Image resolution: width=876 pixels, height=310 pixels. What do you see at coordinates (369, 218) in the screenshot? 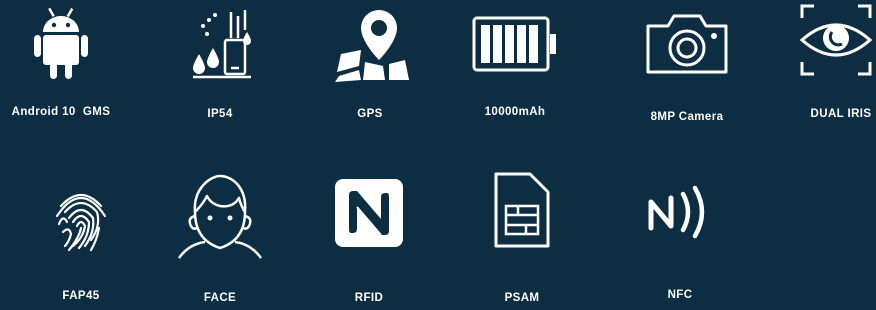
I see `rfid-n-icon` at bounding box center [369, 218].